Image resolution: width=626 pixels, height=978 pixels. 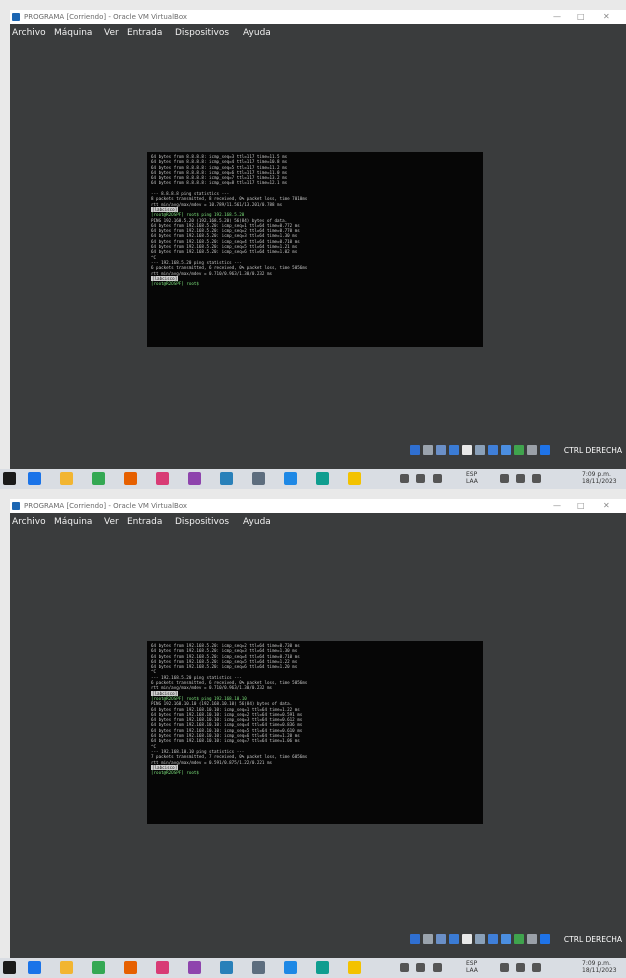 I want to click on clock-time: 7:09 p.m., so click(x=596, y=474).